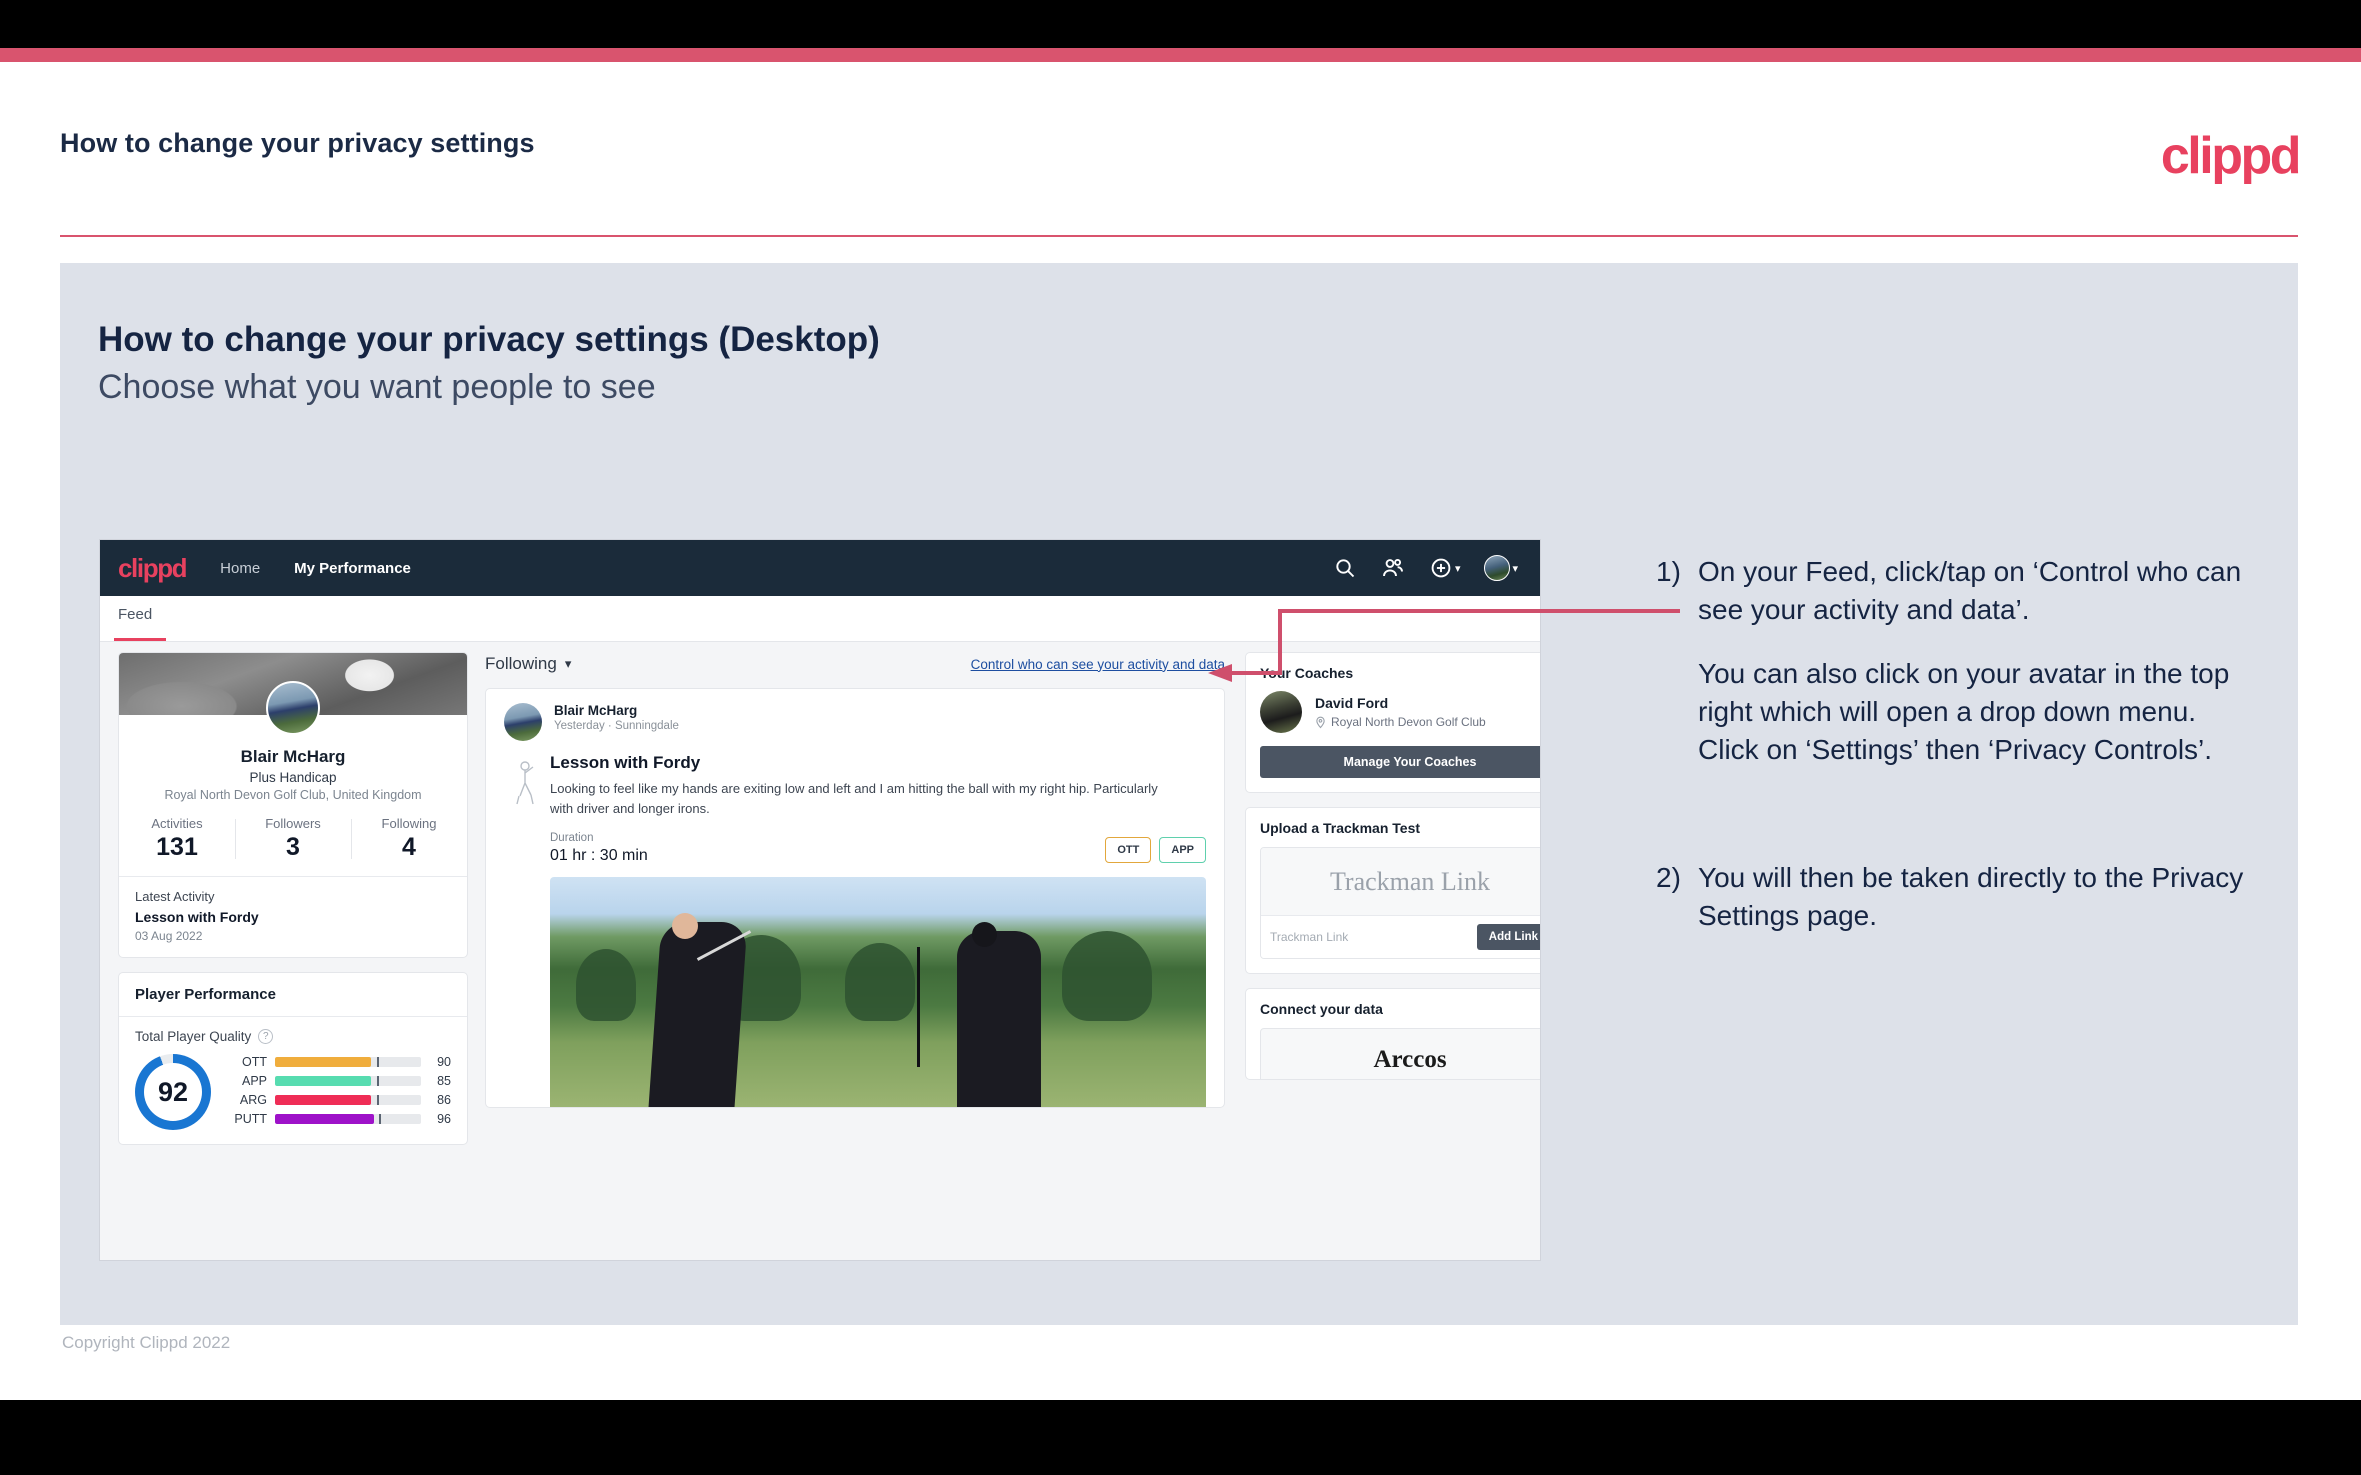  I want to click on coach-name: David Ford, so click(1400, 703).